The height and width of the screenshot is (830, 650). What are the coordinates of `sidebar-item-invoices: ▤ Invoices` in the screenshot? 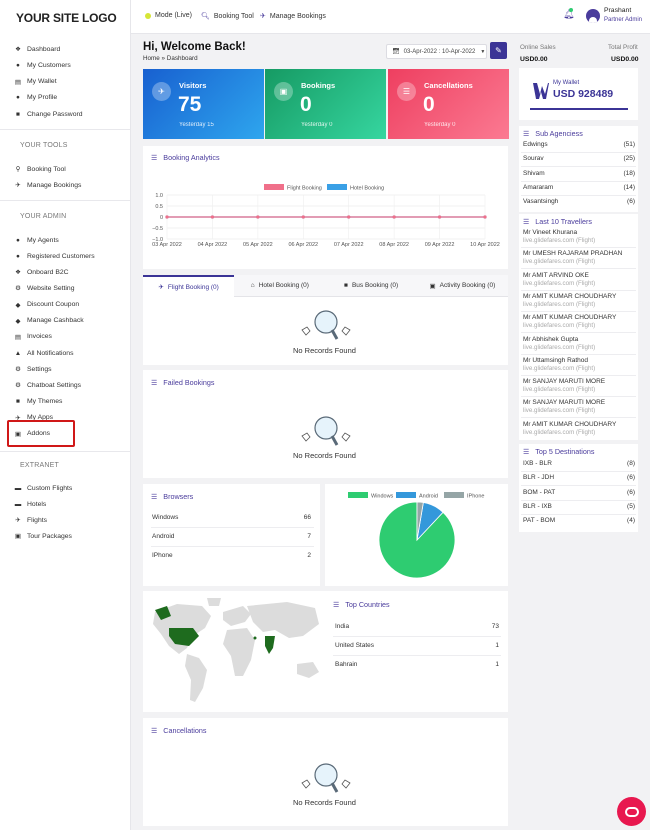 It's located at (33, 337).